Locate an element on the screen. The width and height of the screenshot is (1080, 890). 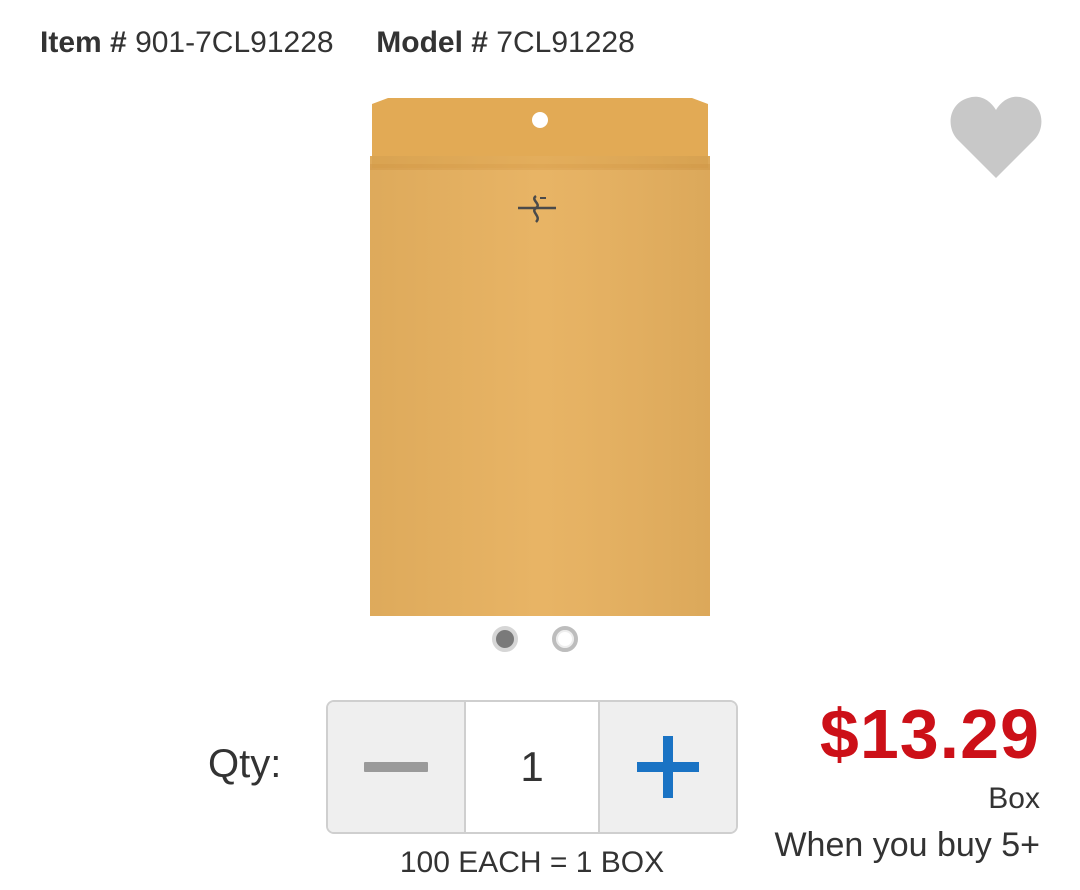
plus-icon is located at coordinates (668, 767).